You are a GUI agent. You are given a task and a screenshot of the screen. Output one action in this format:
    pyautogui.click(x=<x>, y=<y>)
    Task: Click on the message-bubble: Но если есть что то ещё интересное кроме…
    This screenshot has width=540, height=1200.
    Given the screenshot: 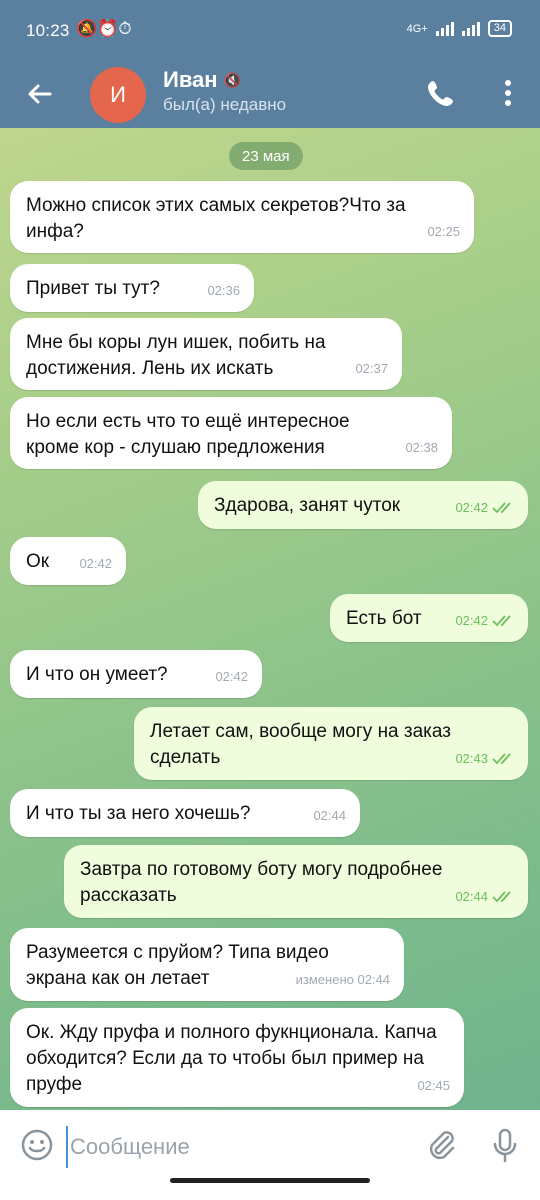 What is the action you would take?
    pyautogui.click(x=231, y=433)
    